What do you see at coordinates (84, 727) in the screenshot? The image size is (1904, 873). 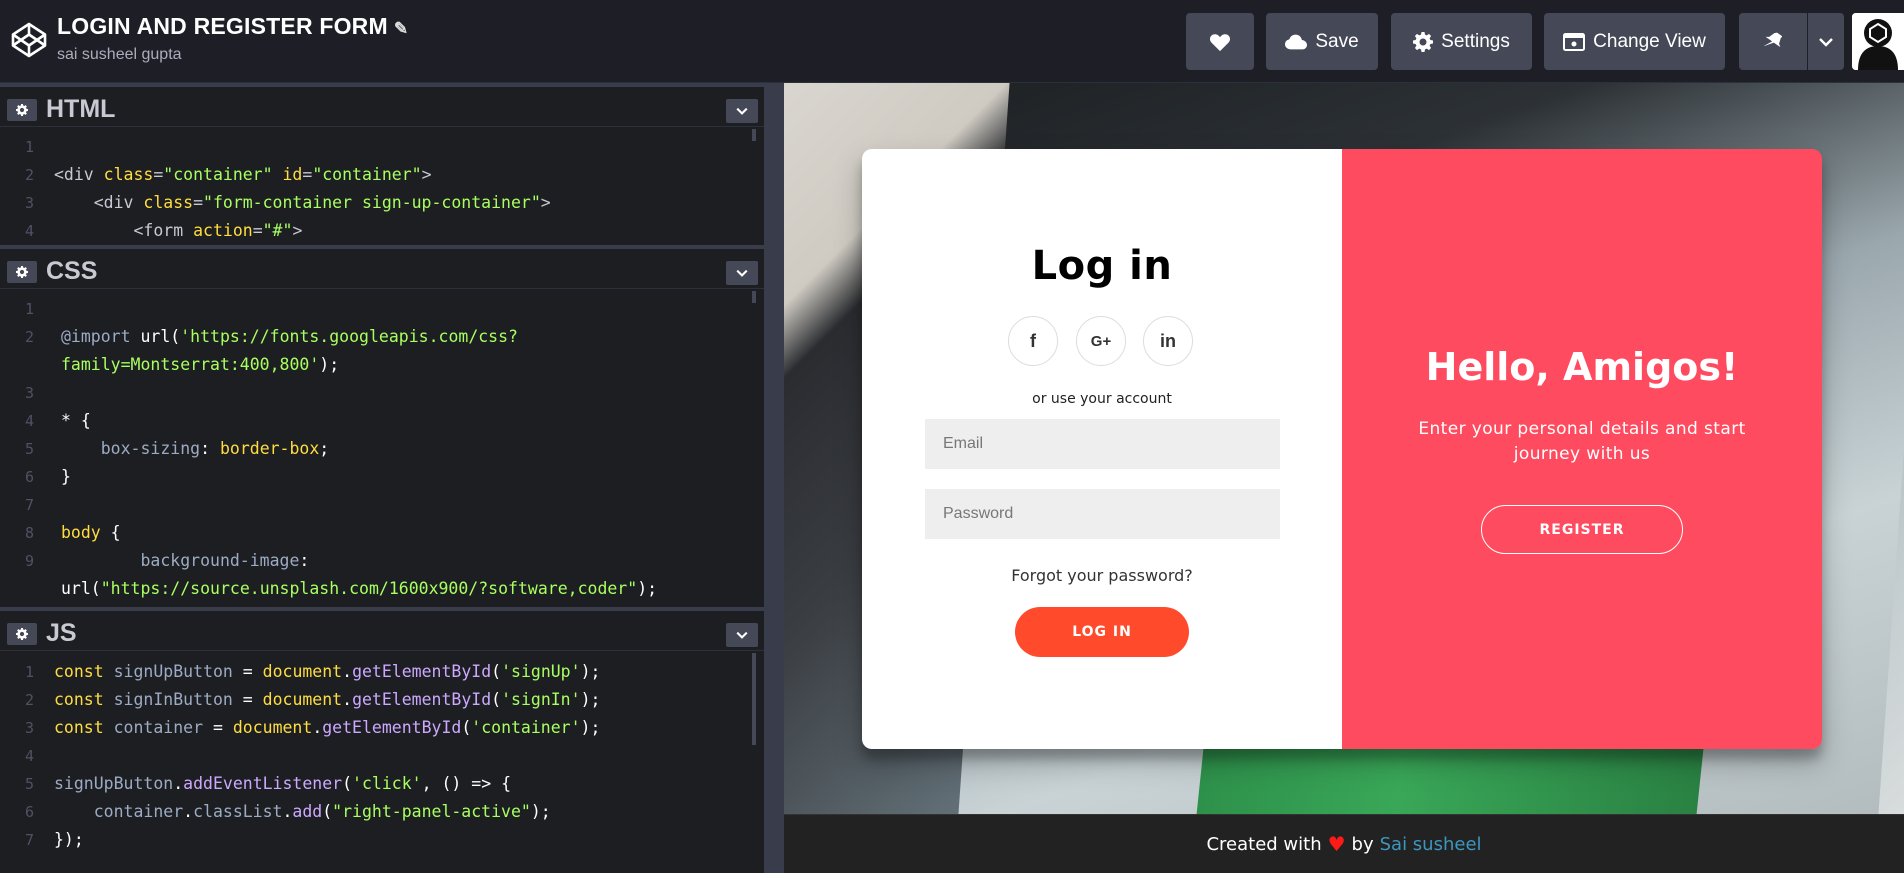 I see `code-token: const` at bounding box center [84, 727].